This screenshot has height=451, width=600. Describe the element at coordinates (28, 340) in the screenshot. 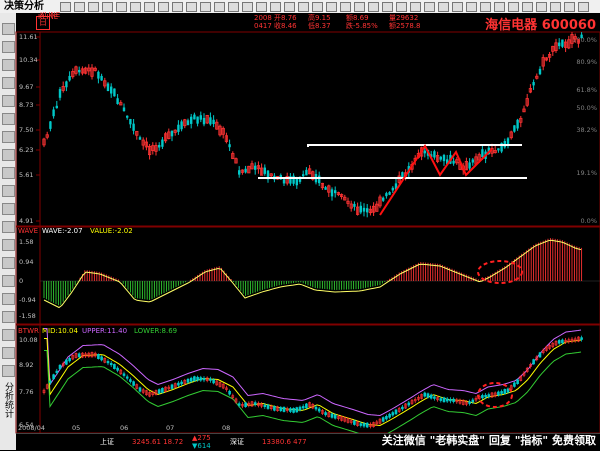

I see `btwr-tick-label: 10.08` at that location.